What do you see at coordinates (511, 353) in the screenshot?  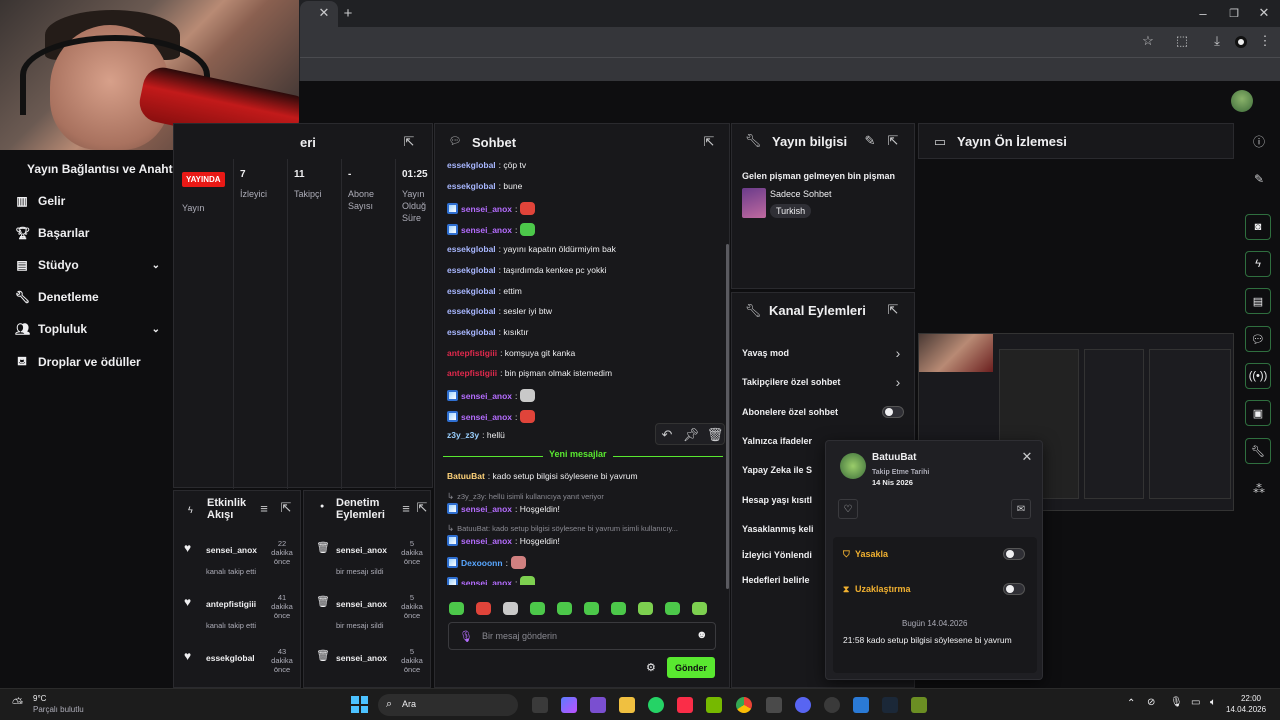 I see `chat-message: antepfistigiii: komşuya git kanka` at bounding box center [511, 353].